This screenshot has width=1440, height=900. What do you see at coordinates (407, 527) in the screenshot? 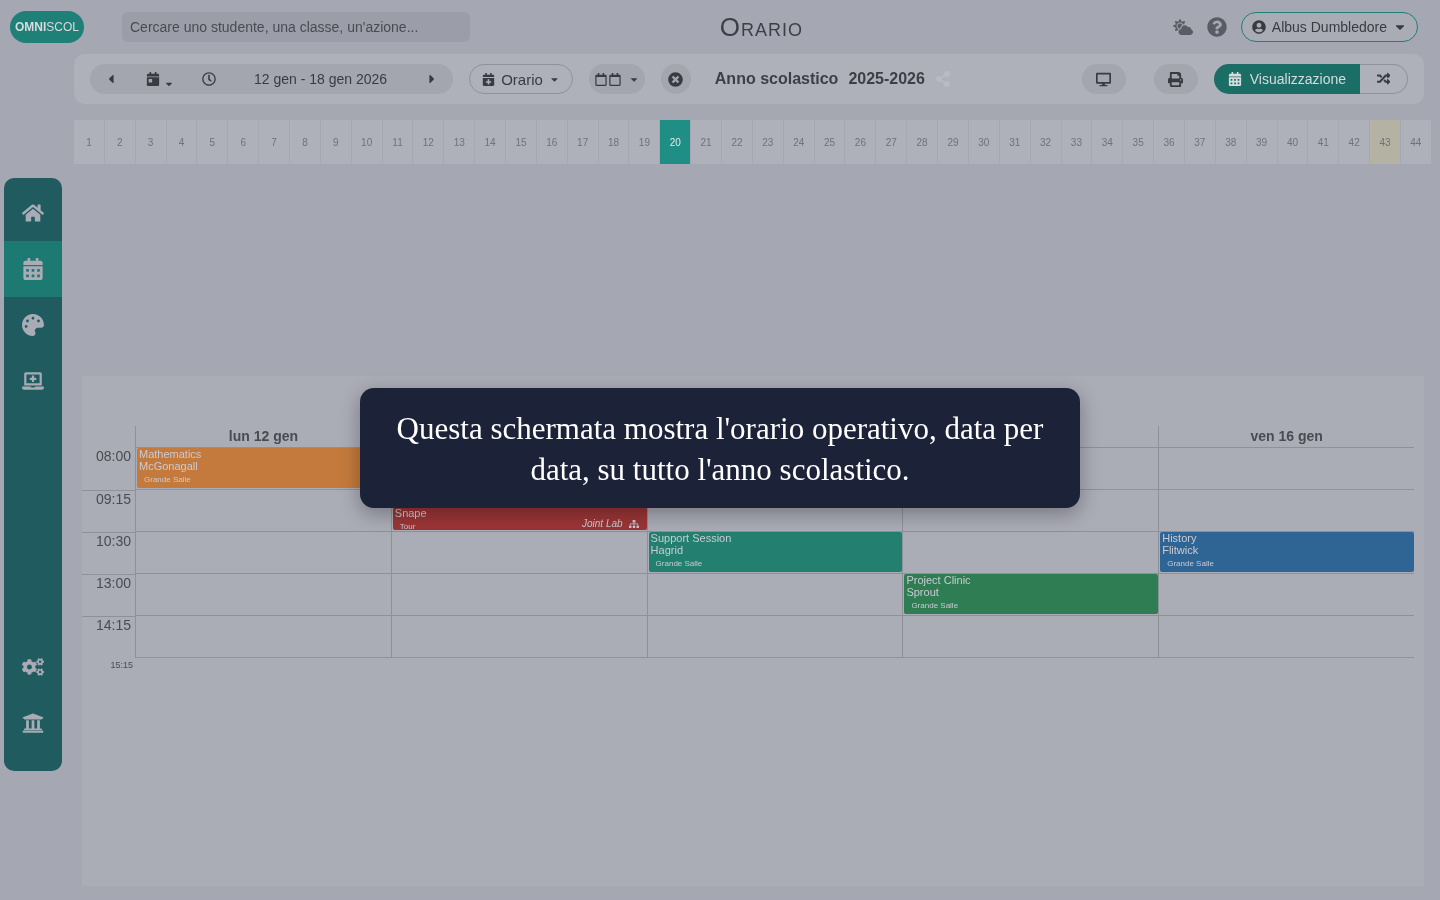
I see `event-room: Tour` at bounding box center [407, 527].